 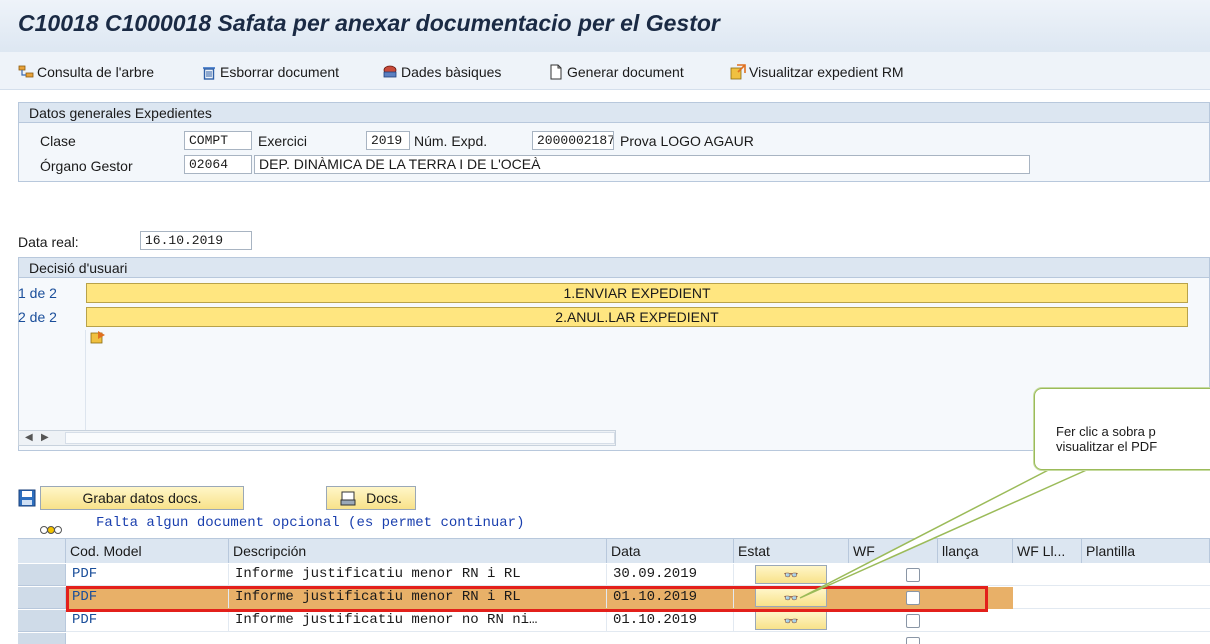 What do you see at coordinates (573, 140) in the screenshot?
I see `num-expd-field: 2000002187` at bounding box center [573, 140].